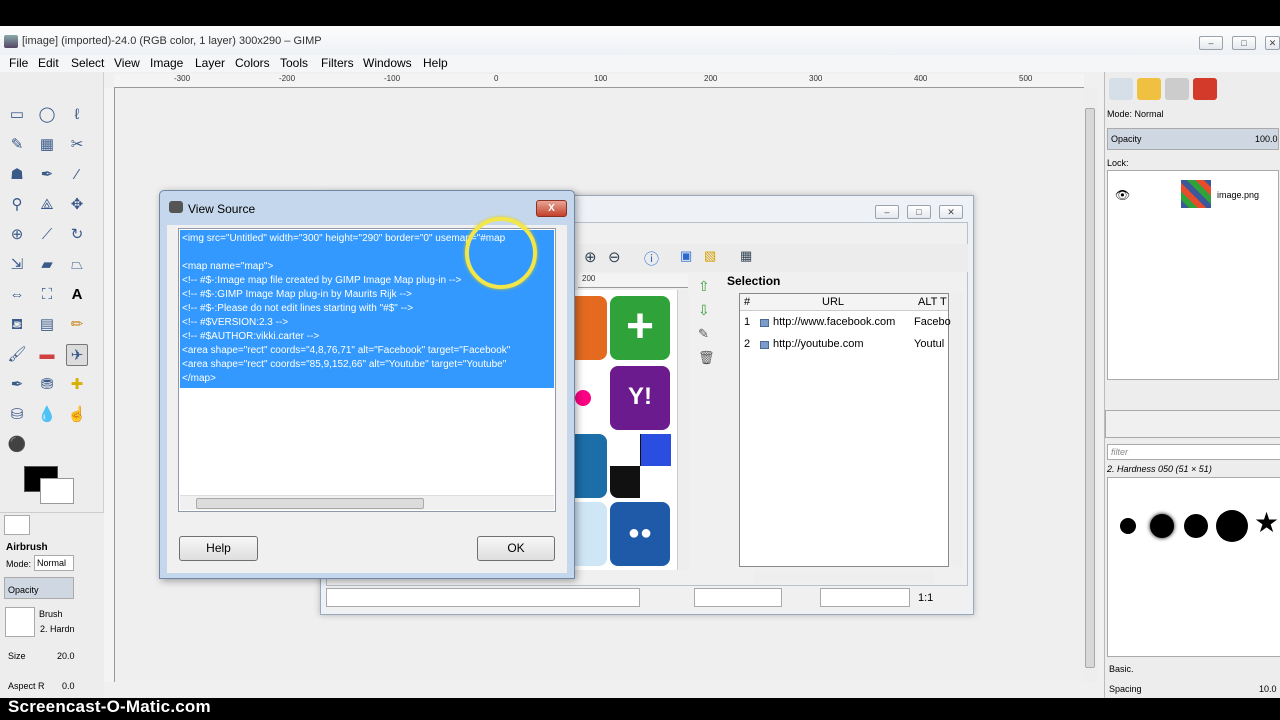  I want to click on close-window-button: ✕, so click(1272, 43).